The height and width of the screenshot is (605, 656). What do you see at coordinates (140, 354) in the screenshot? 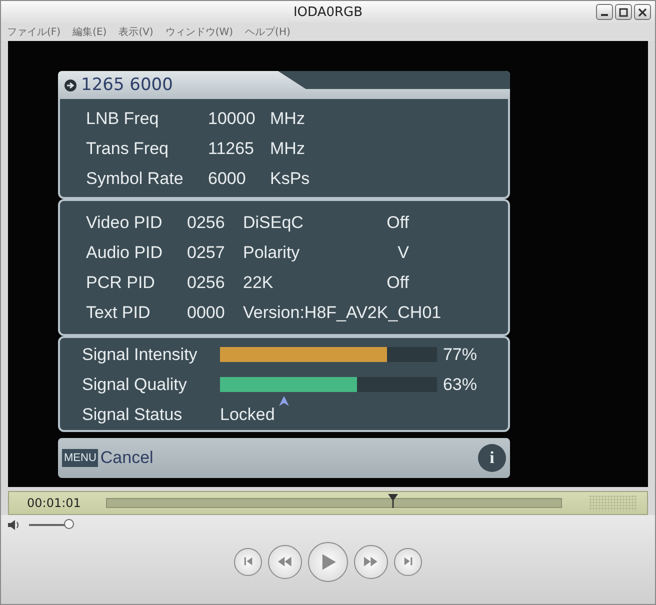
I see `field-label: Signal Intensity` at bounding box center [140, 354].